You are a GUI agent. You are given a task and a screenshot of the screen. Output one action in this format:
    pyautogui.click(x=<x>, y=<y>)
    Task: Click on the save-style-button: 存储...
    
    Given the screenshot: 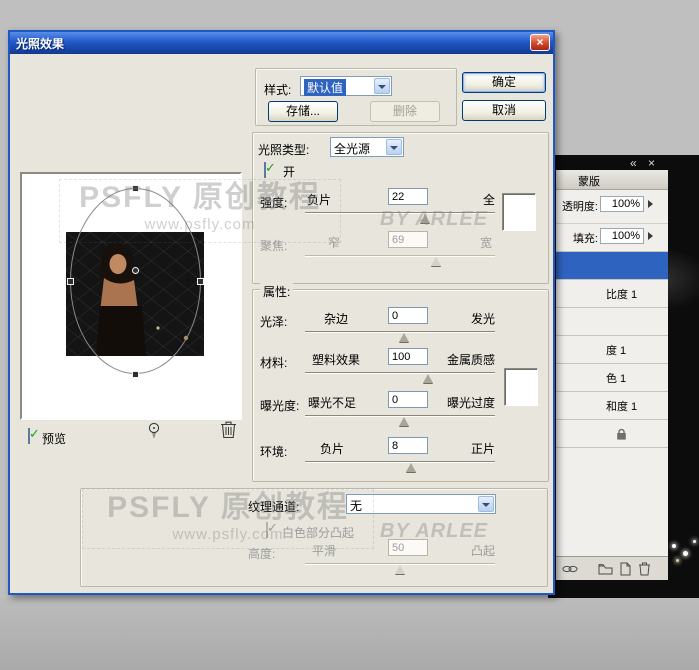 What is the action you would take?
    pyautogui.click(x=303, y=111)
    